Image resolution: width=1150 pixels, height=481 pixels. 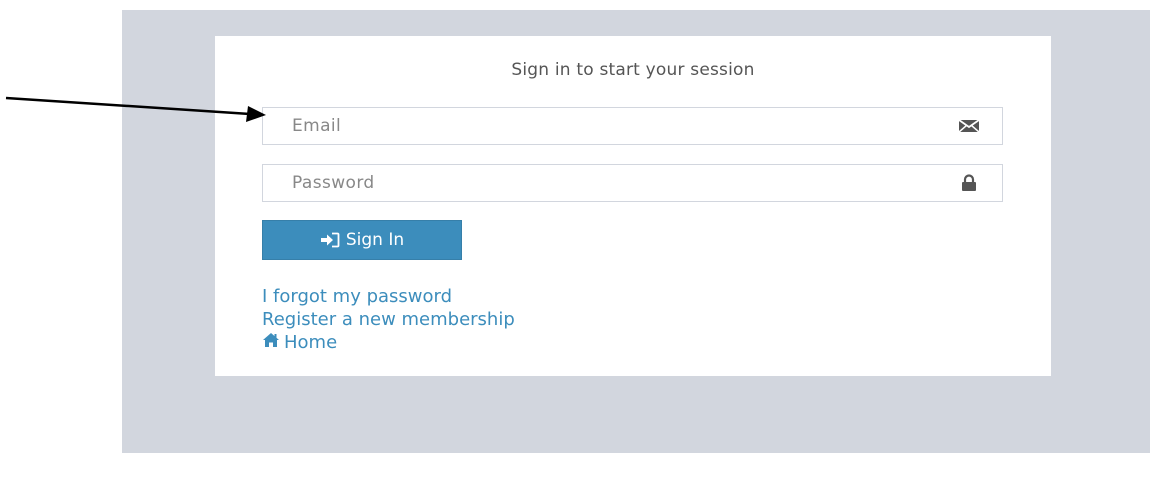 What do you see at coordinates (633, 70) in the screenshot?
I see `login-box-message: Sign in to start your session` at bounding box center [633, 70].